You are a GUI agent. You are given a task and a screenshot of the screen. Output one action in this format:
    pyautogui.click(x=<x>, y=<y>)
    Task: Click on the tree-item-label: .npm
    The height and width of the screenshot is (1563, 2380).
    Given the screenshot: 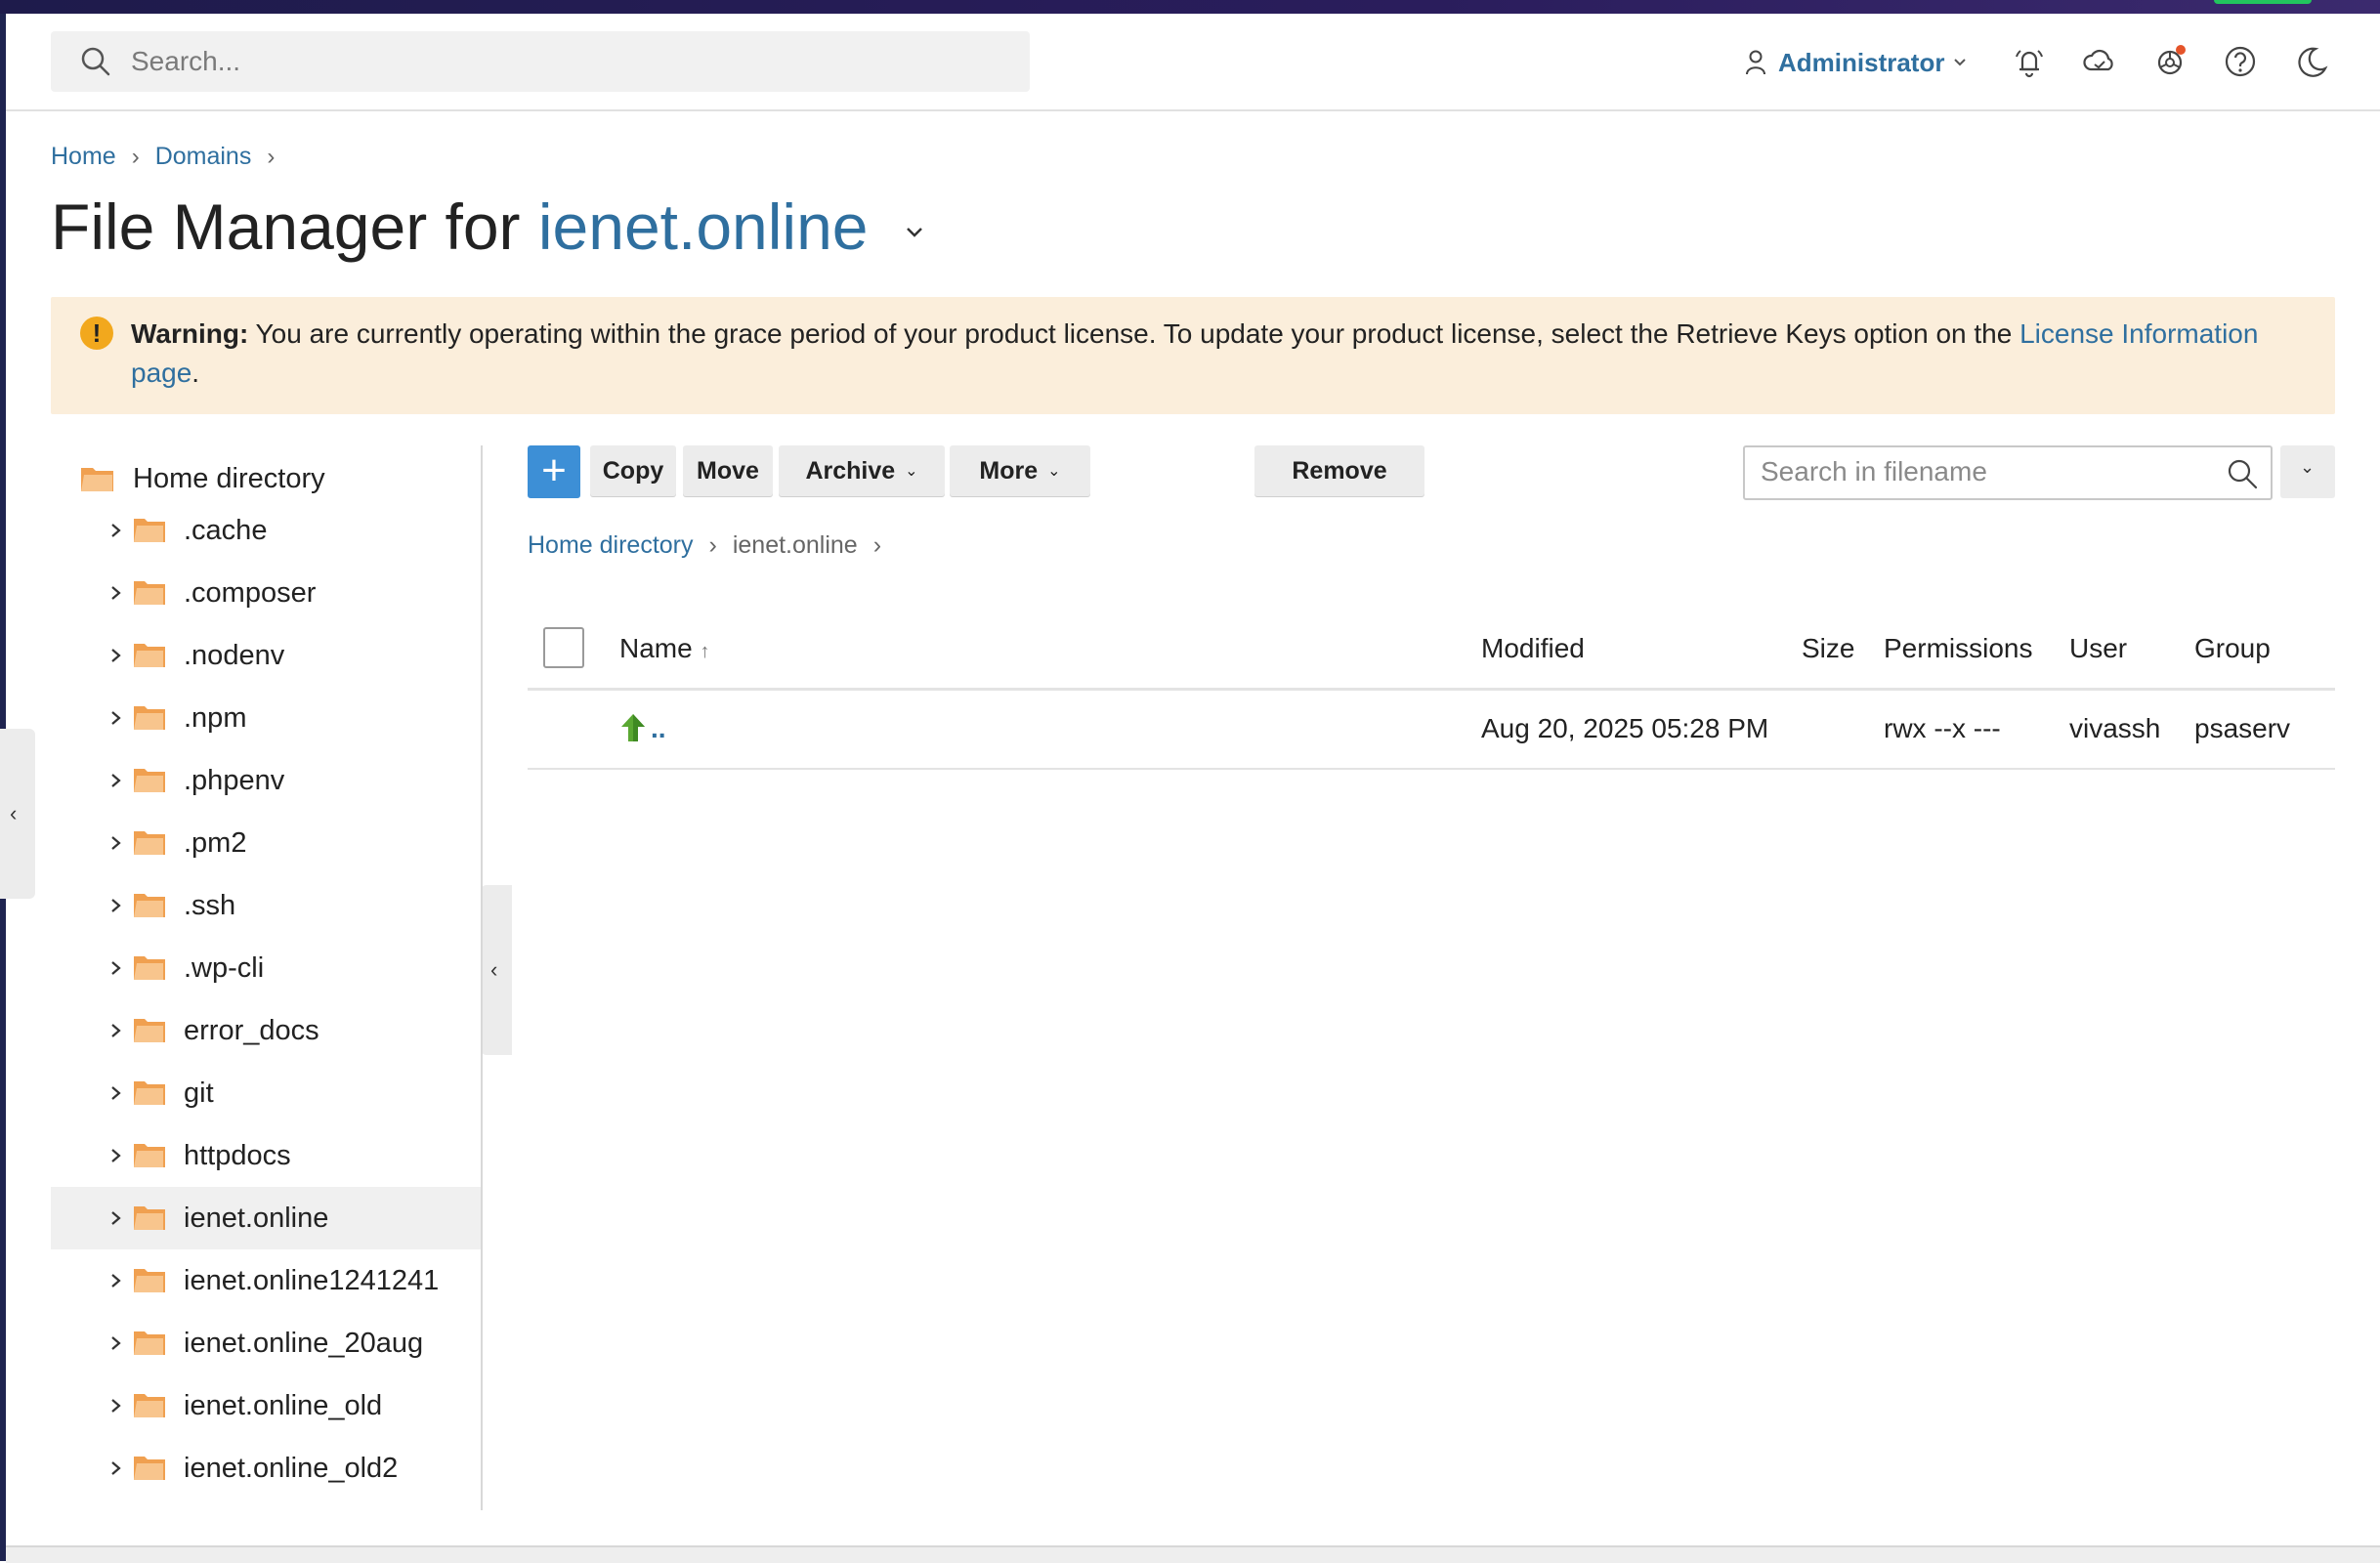 What is the action you would take?
    pyautogui.click(x=215, y=718)
    